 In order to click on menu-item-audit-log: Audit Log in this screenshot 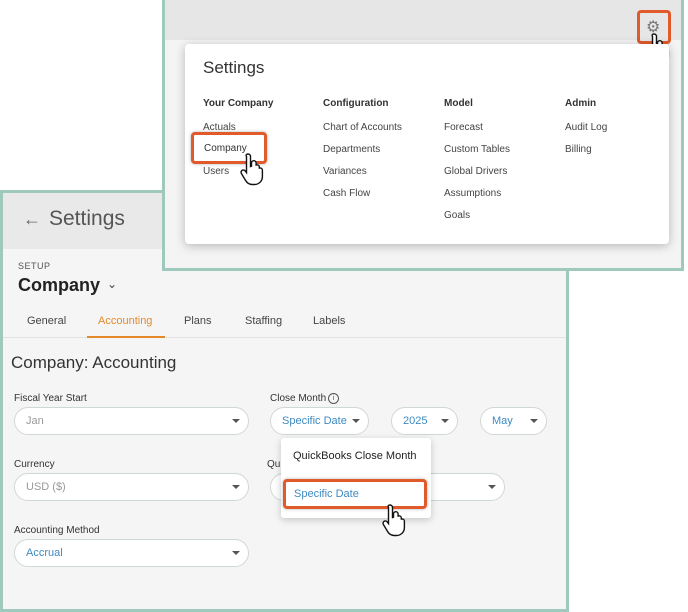, I will do `click(586, 127)`.